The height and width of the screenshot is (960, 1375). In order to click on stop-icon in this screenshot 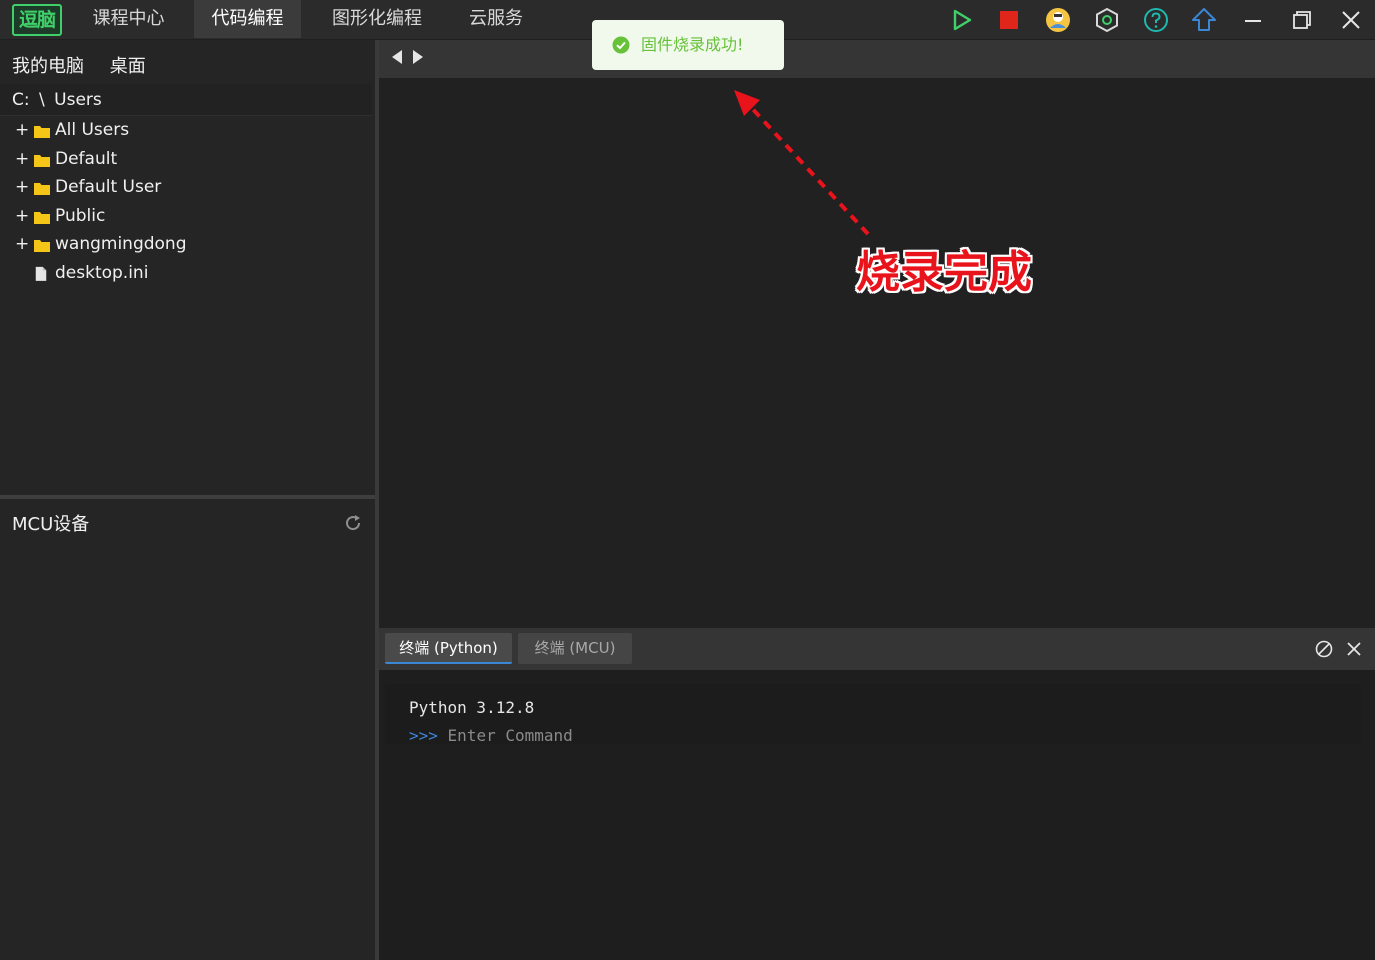, I will do `click(1009, 20)`.